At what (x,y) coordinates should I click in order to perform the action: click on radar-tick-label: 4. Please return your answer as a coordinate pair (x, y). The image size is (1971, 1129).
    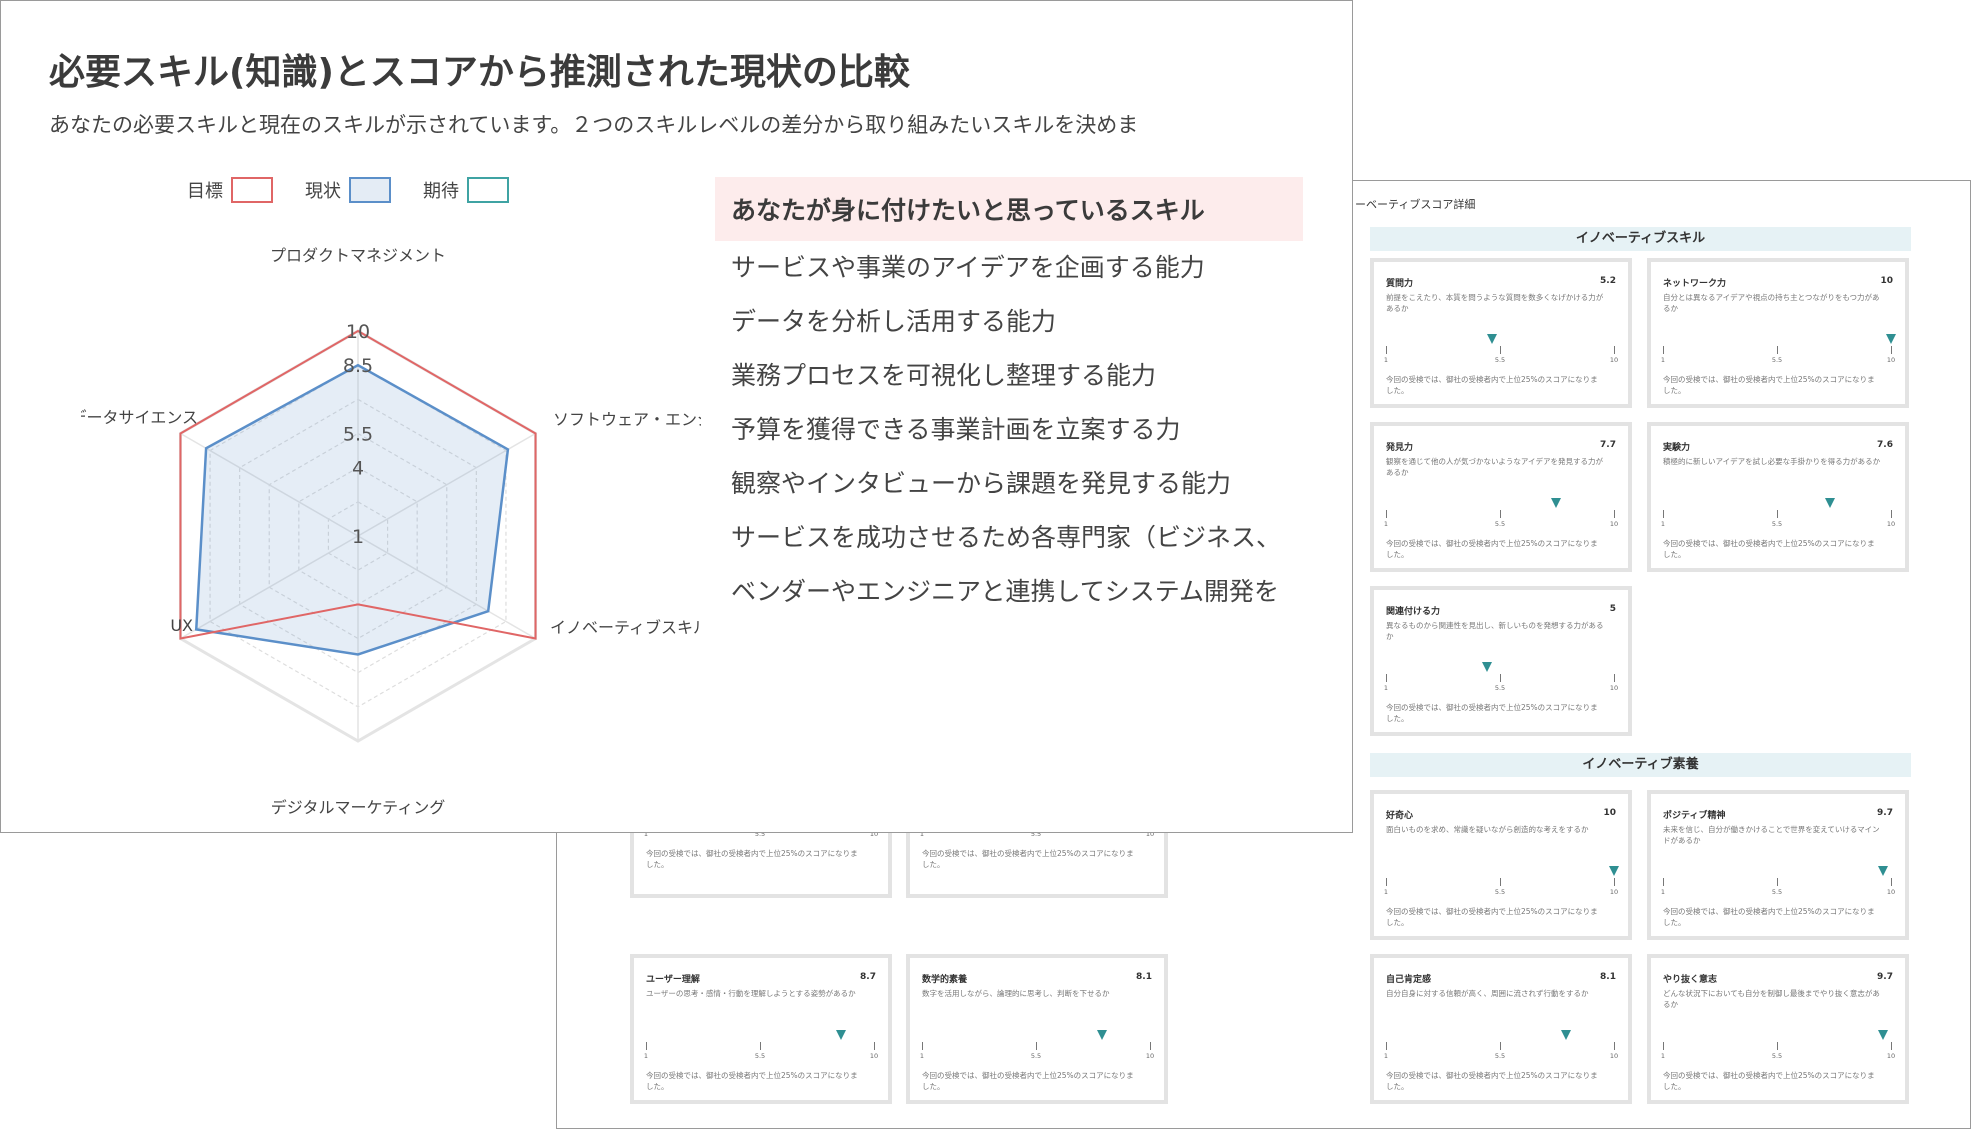
    Looking at the image, I should click on (358, 469).